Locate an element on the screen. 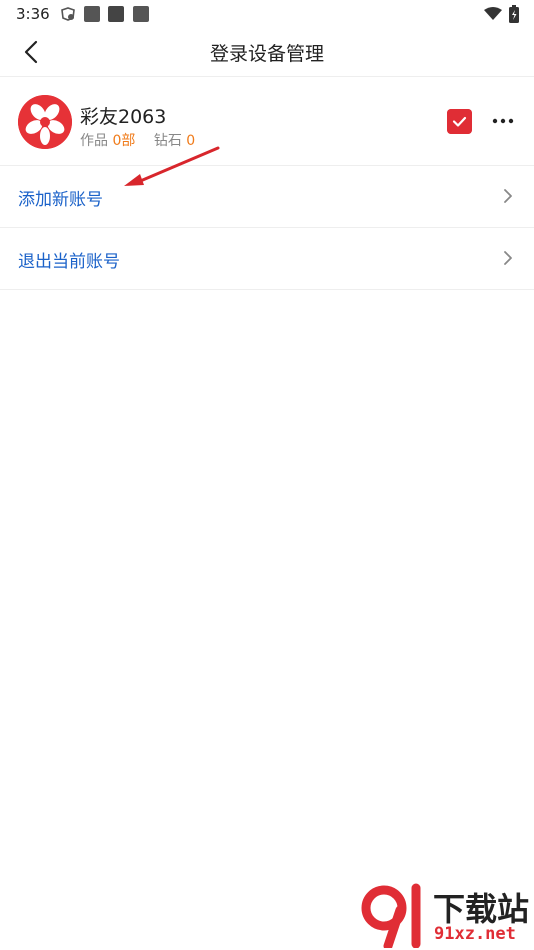  page-title: 登录设备管理 is located at coordinates (266, 54).